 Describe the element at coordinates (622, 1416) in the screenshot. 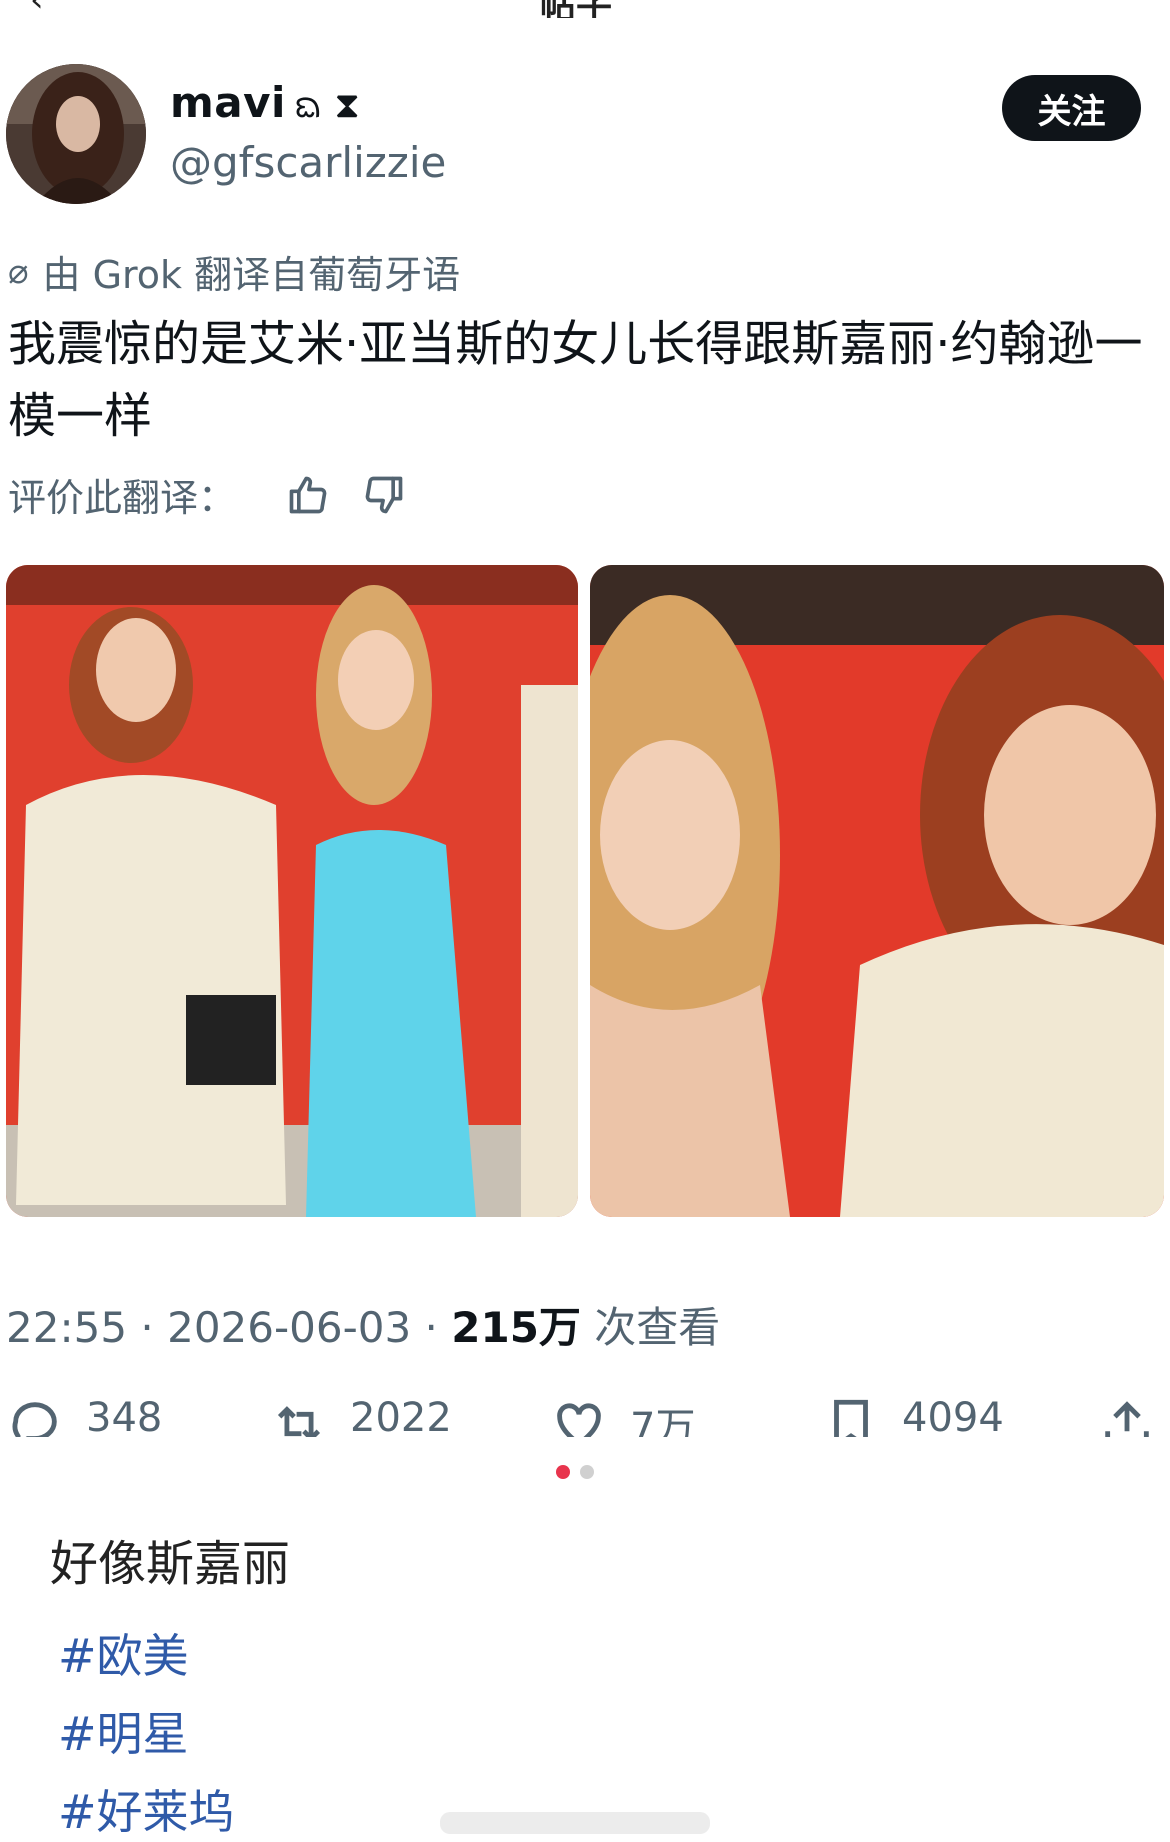

I see `like-button: 7万` at that location.